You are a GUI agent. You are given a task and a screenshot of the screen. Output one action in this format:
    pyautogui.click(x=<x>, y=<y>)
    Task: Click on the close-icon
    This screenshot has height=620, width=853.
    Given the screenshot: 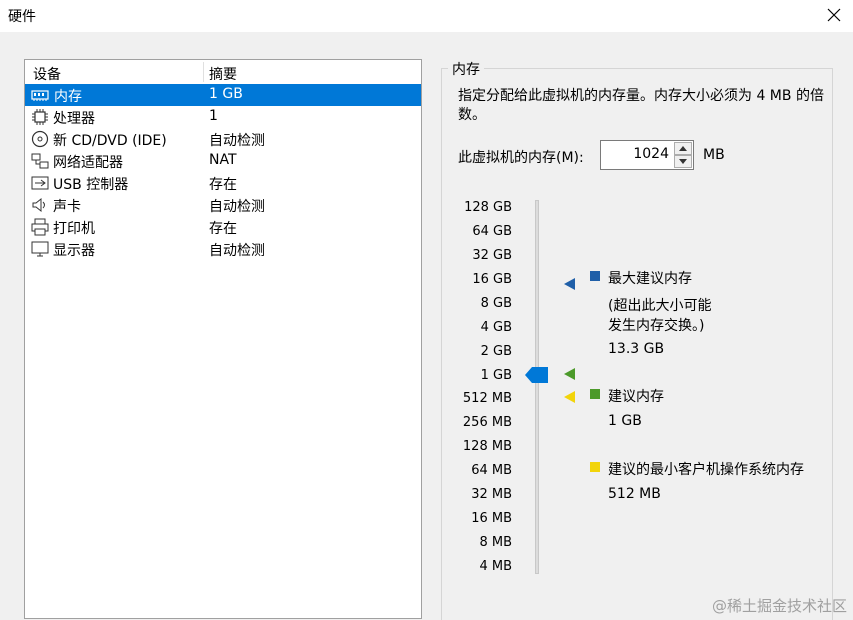 What is the action you would take?
    pyautogui.click(x=834, y=15)
    